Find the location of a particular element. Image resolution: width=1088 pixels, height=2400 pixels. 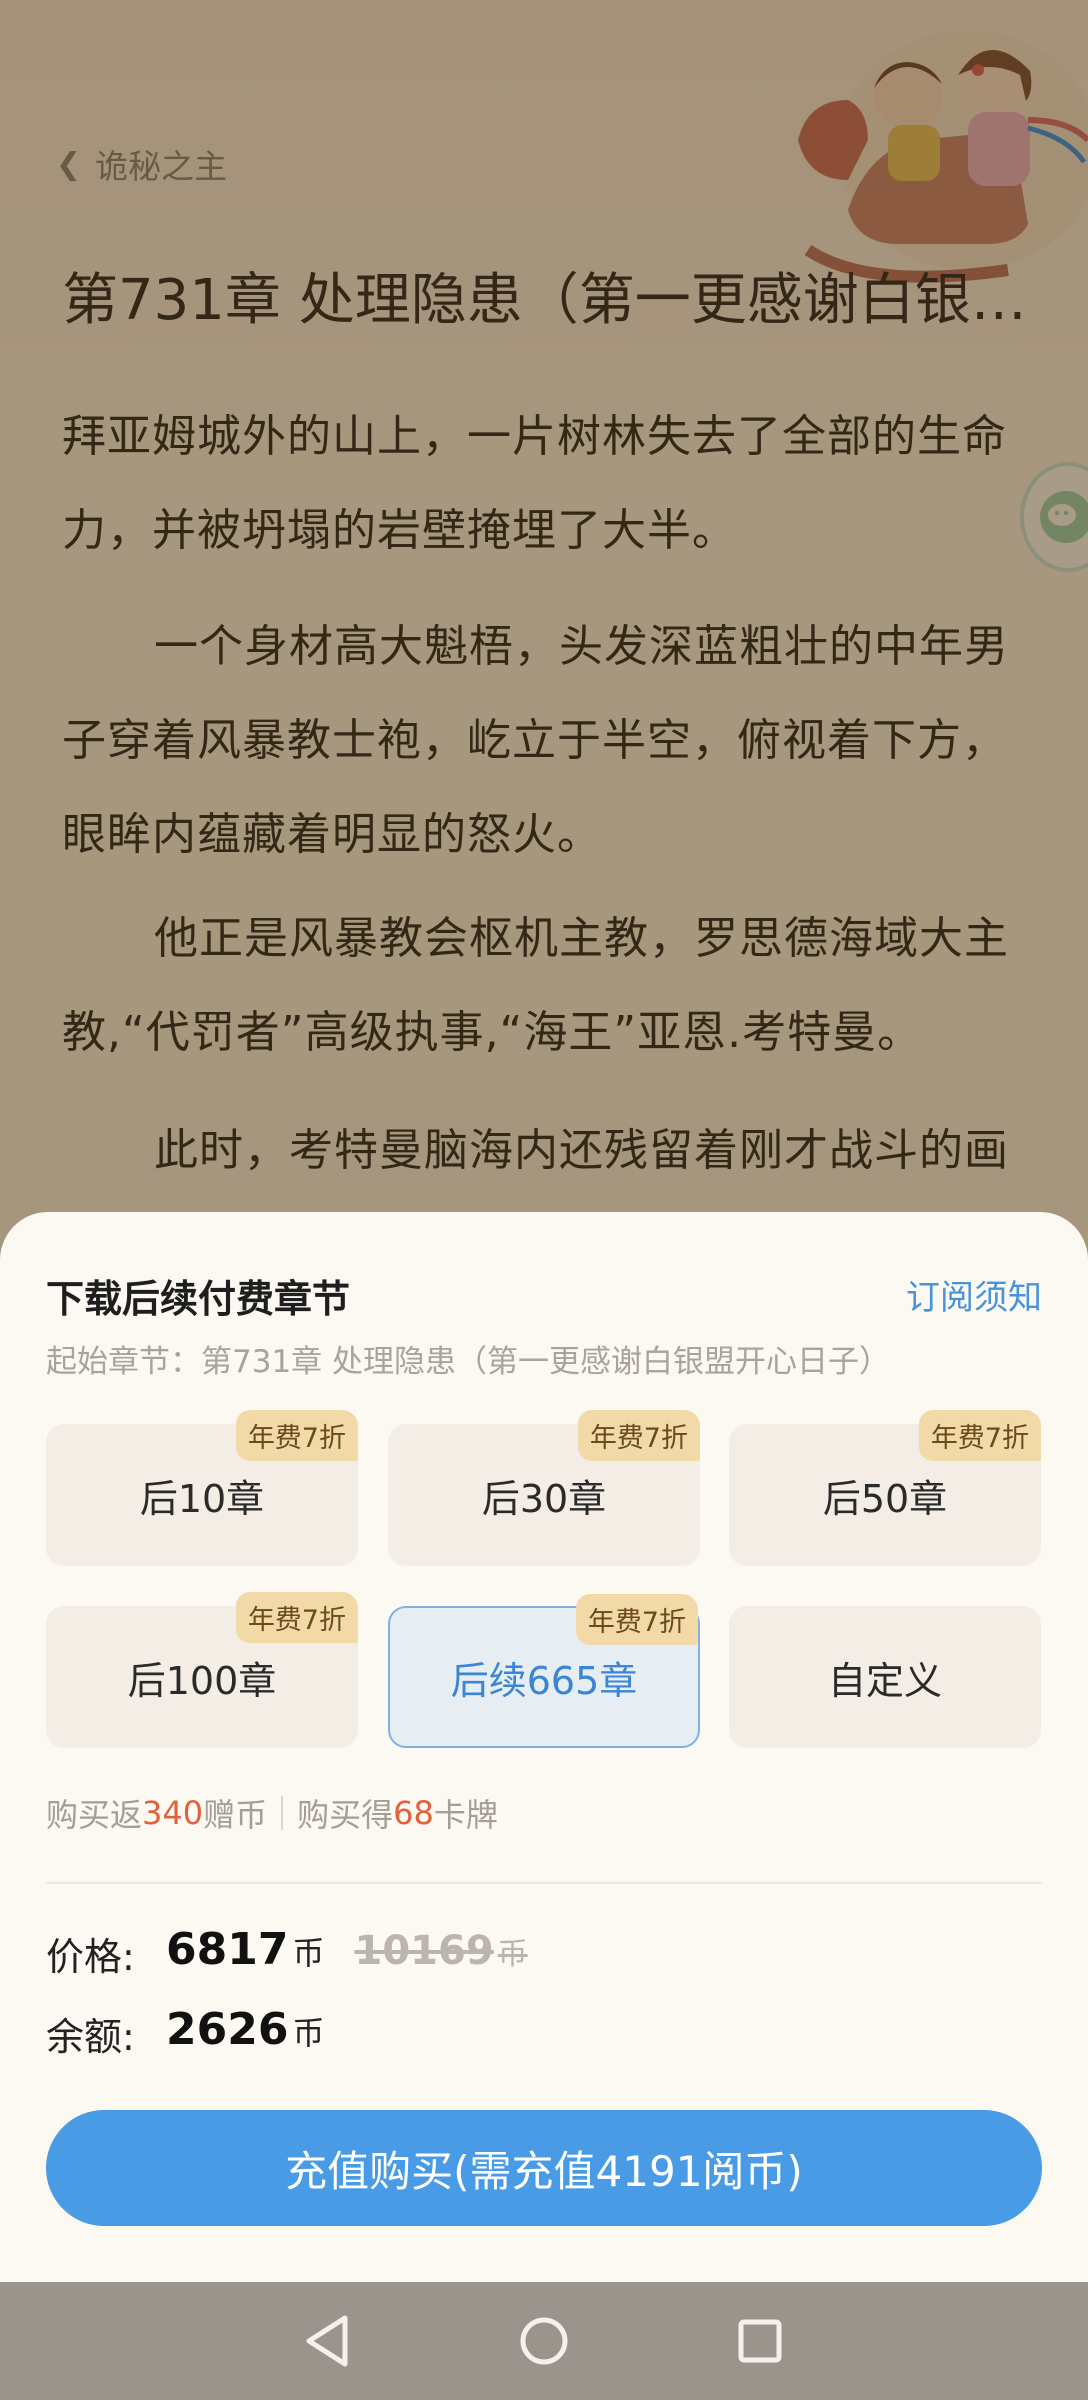

option-custom: 自定义 is located at coordinates (885, 1677).